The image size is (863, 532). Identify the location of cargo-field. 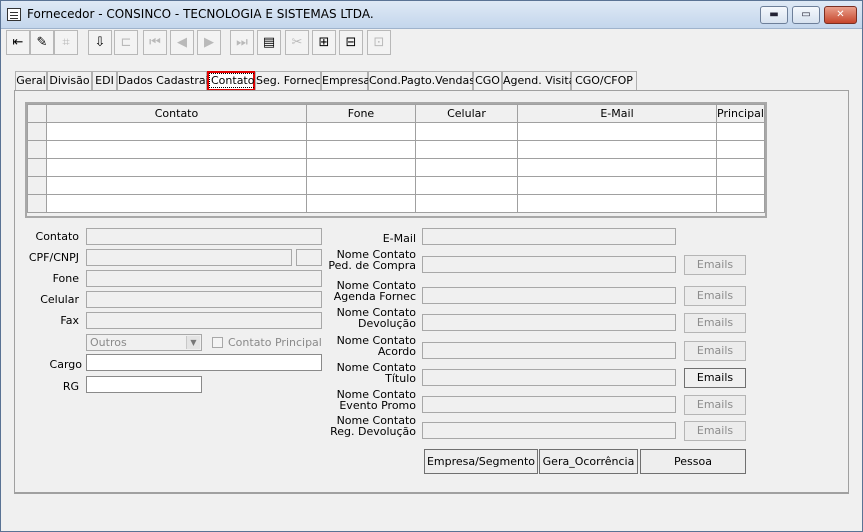
(204, 362).